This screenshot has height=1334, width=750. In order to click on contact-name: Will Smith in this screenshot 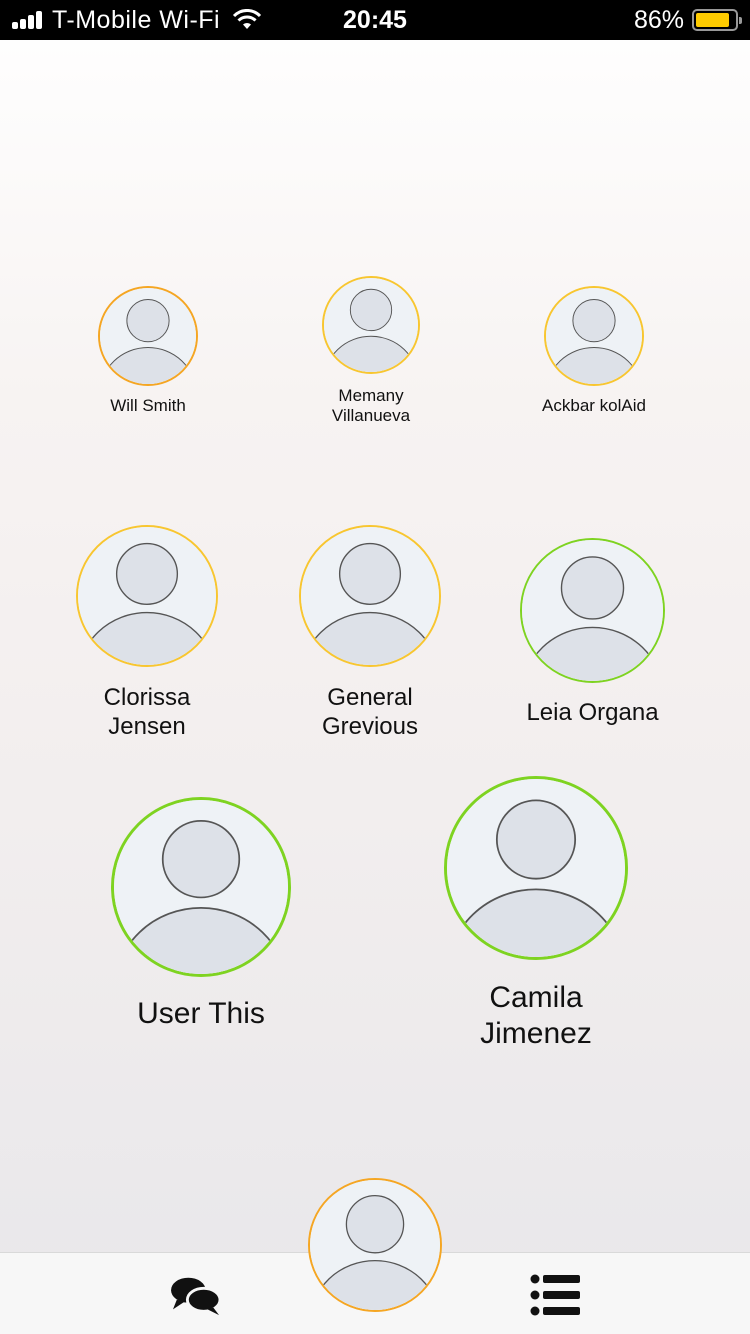, I will do `click(148, 406)`.